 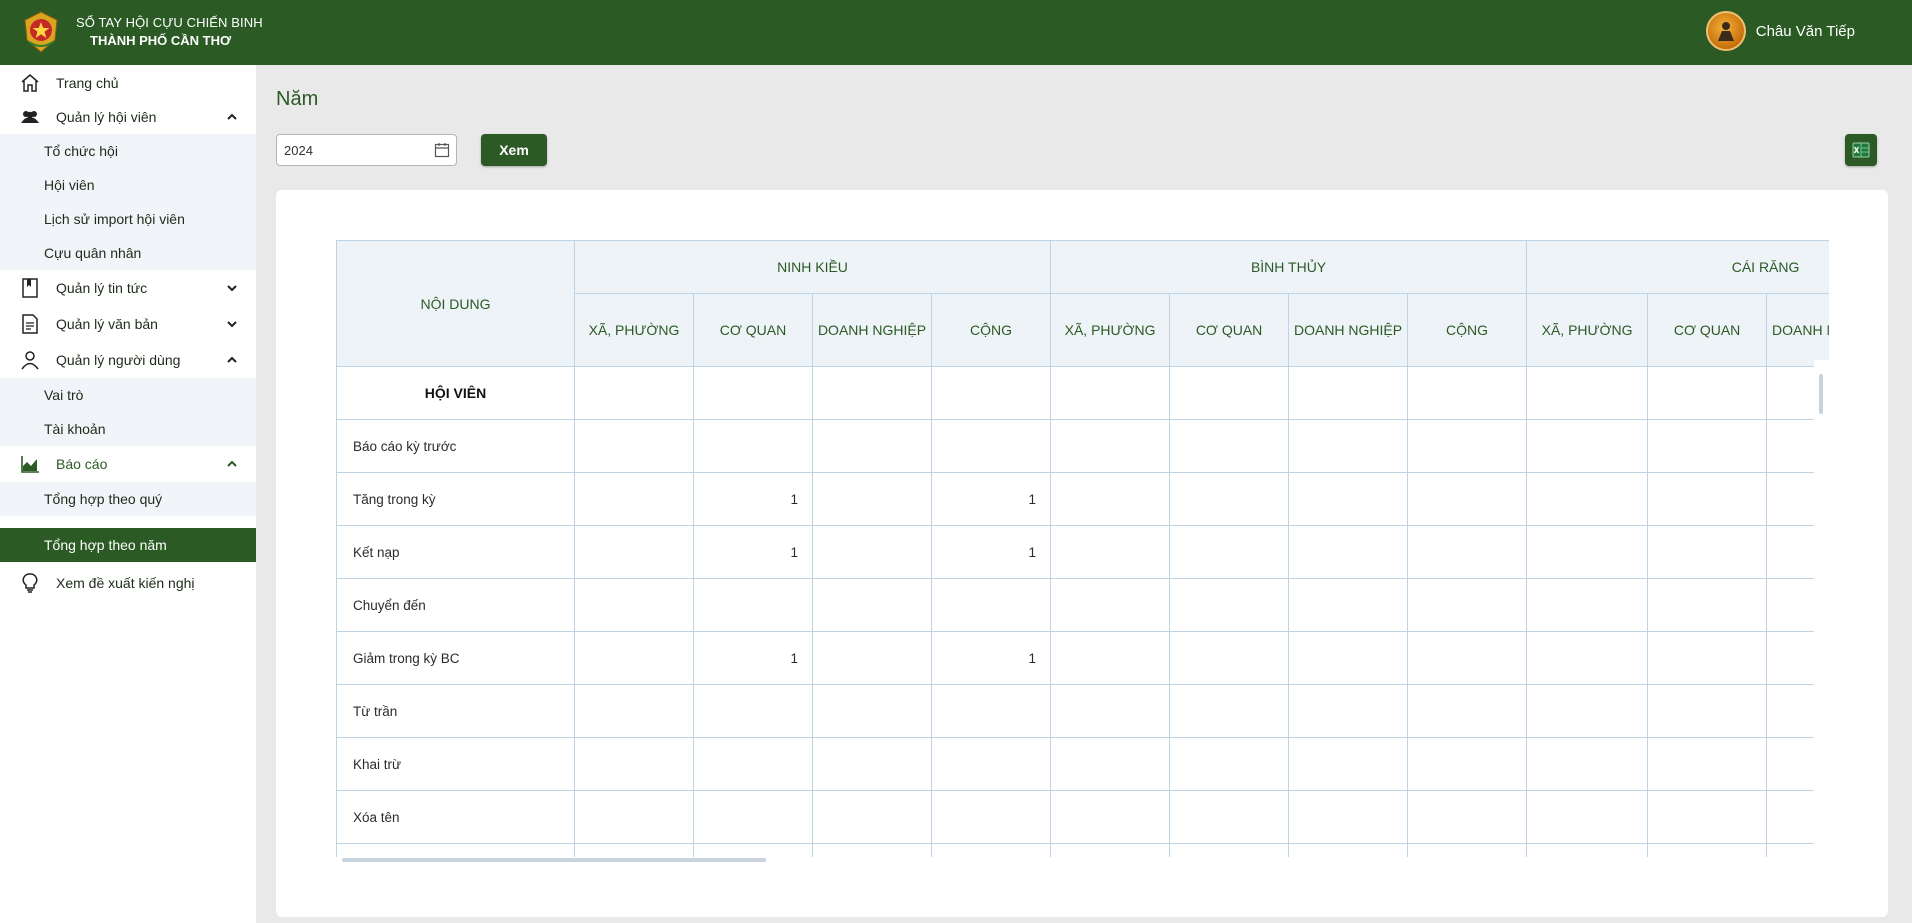 What do you see at coordinates (114, 219) in the screenshot?
I see `sidebar-sub-label: Lịch sử import hội viên` at bounding box center [114, 219].